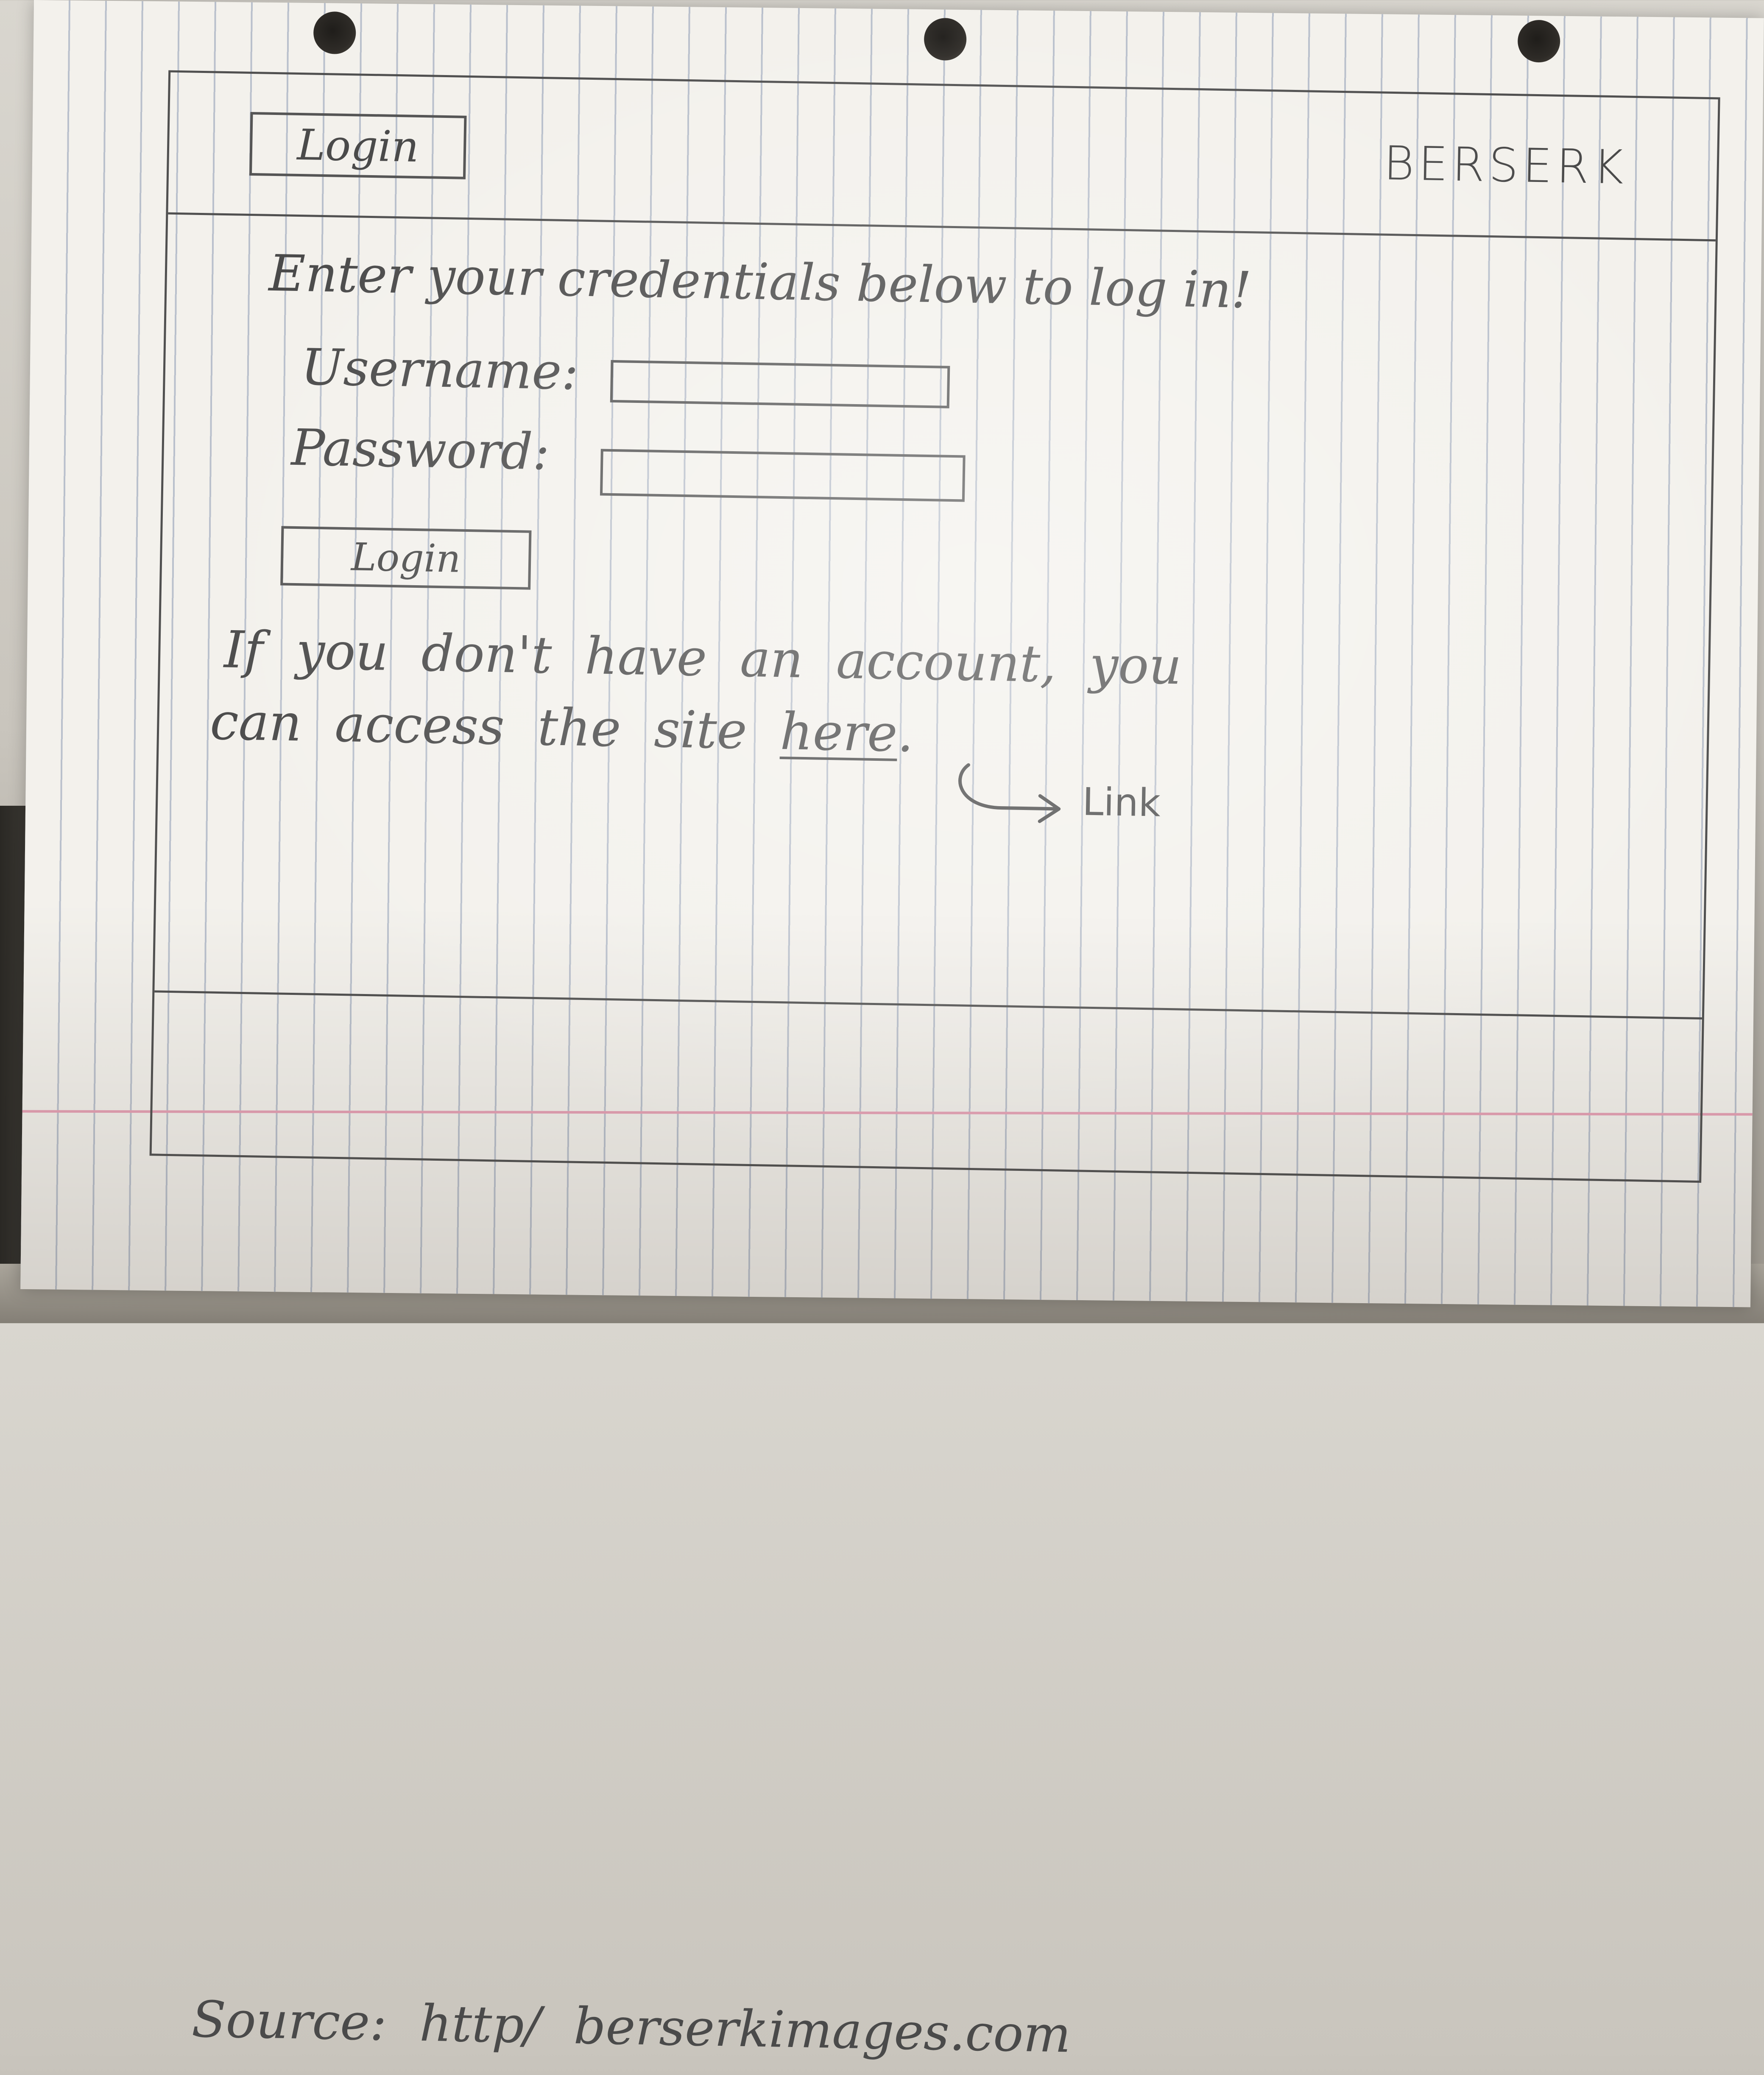 This screenshot has height=2075, width=1764. What do you see at coordinates (760, 282) in the screenshot?
I see `login-instructions: Enter your credentials below to log in!` at bounding box center [760, 282].